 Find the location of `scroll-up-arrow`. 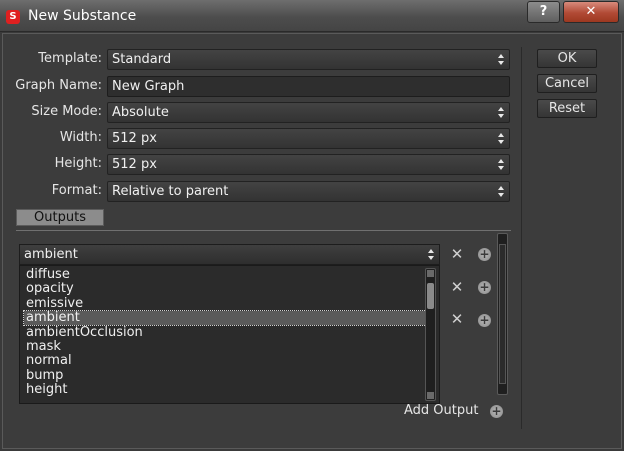

scroll-up-arrow is located at coordinates (430, 273).